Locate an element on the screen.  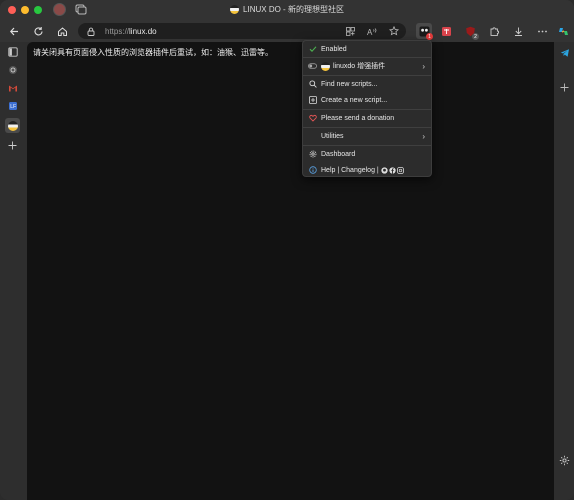
toolbar: https://linux.do A 1 2 is located at coordinates (287, 31).